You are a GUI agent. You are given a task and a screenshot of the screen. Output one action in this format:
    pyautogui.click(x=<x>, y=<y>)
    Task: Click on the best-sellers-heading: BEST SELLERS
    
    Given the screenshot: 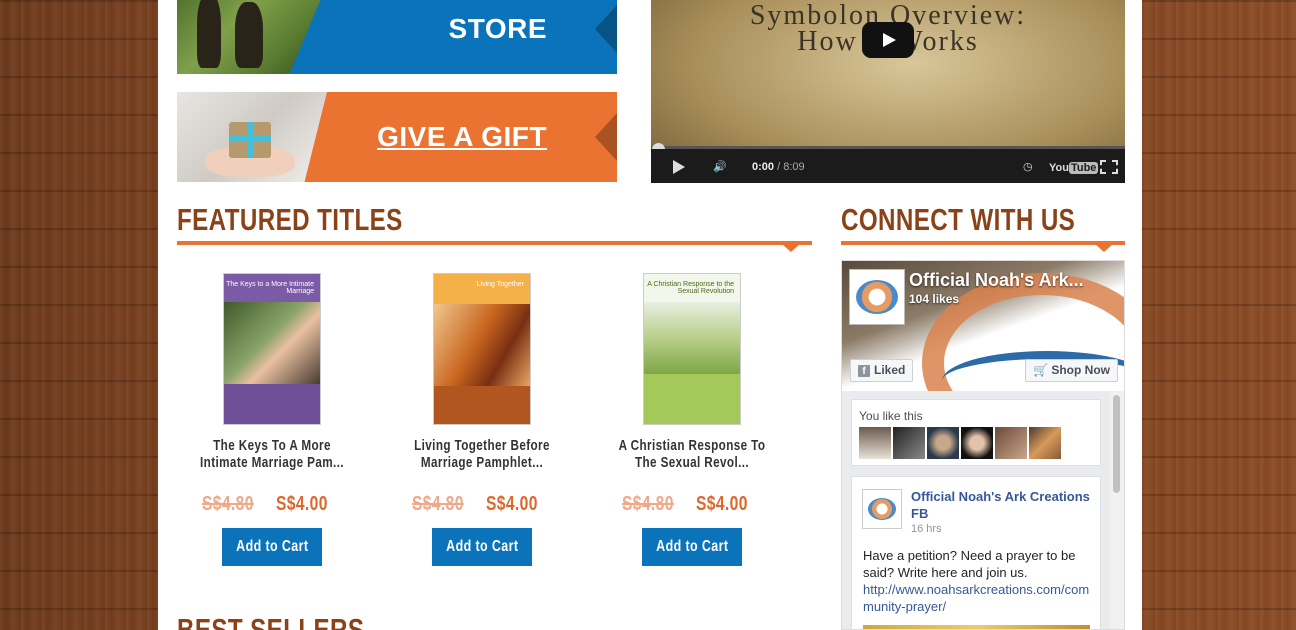 What is the action you would take?
    pyautogui.click(x=271, y=621)
    